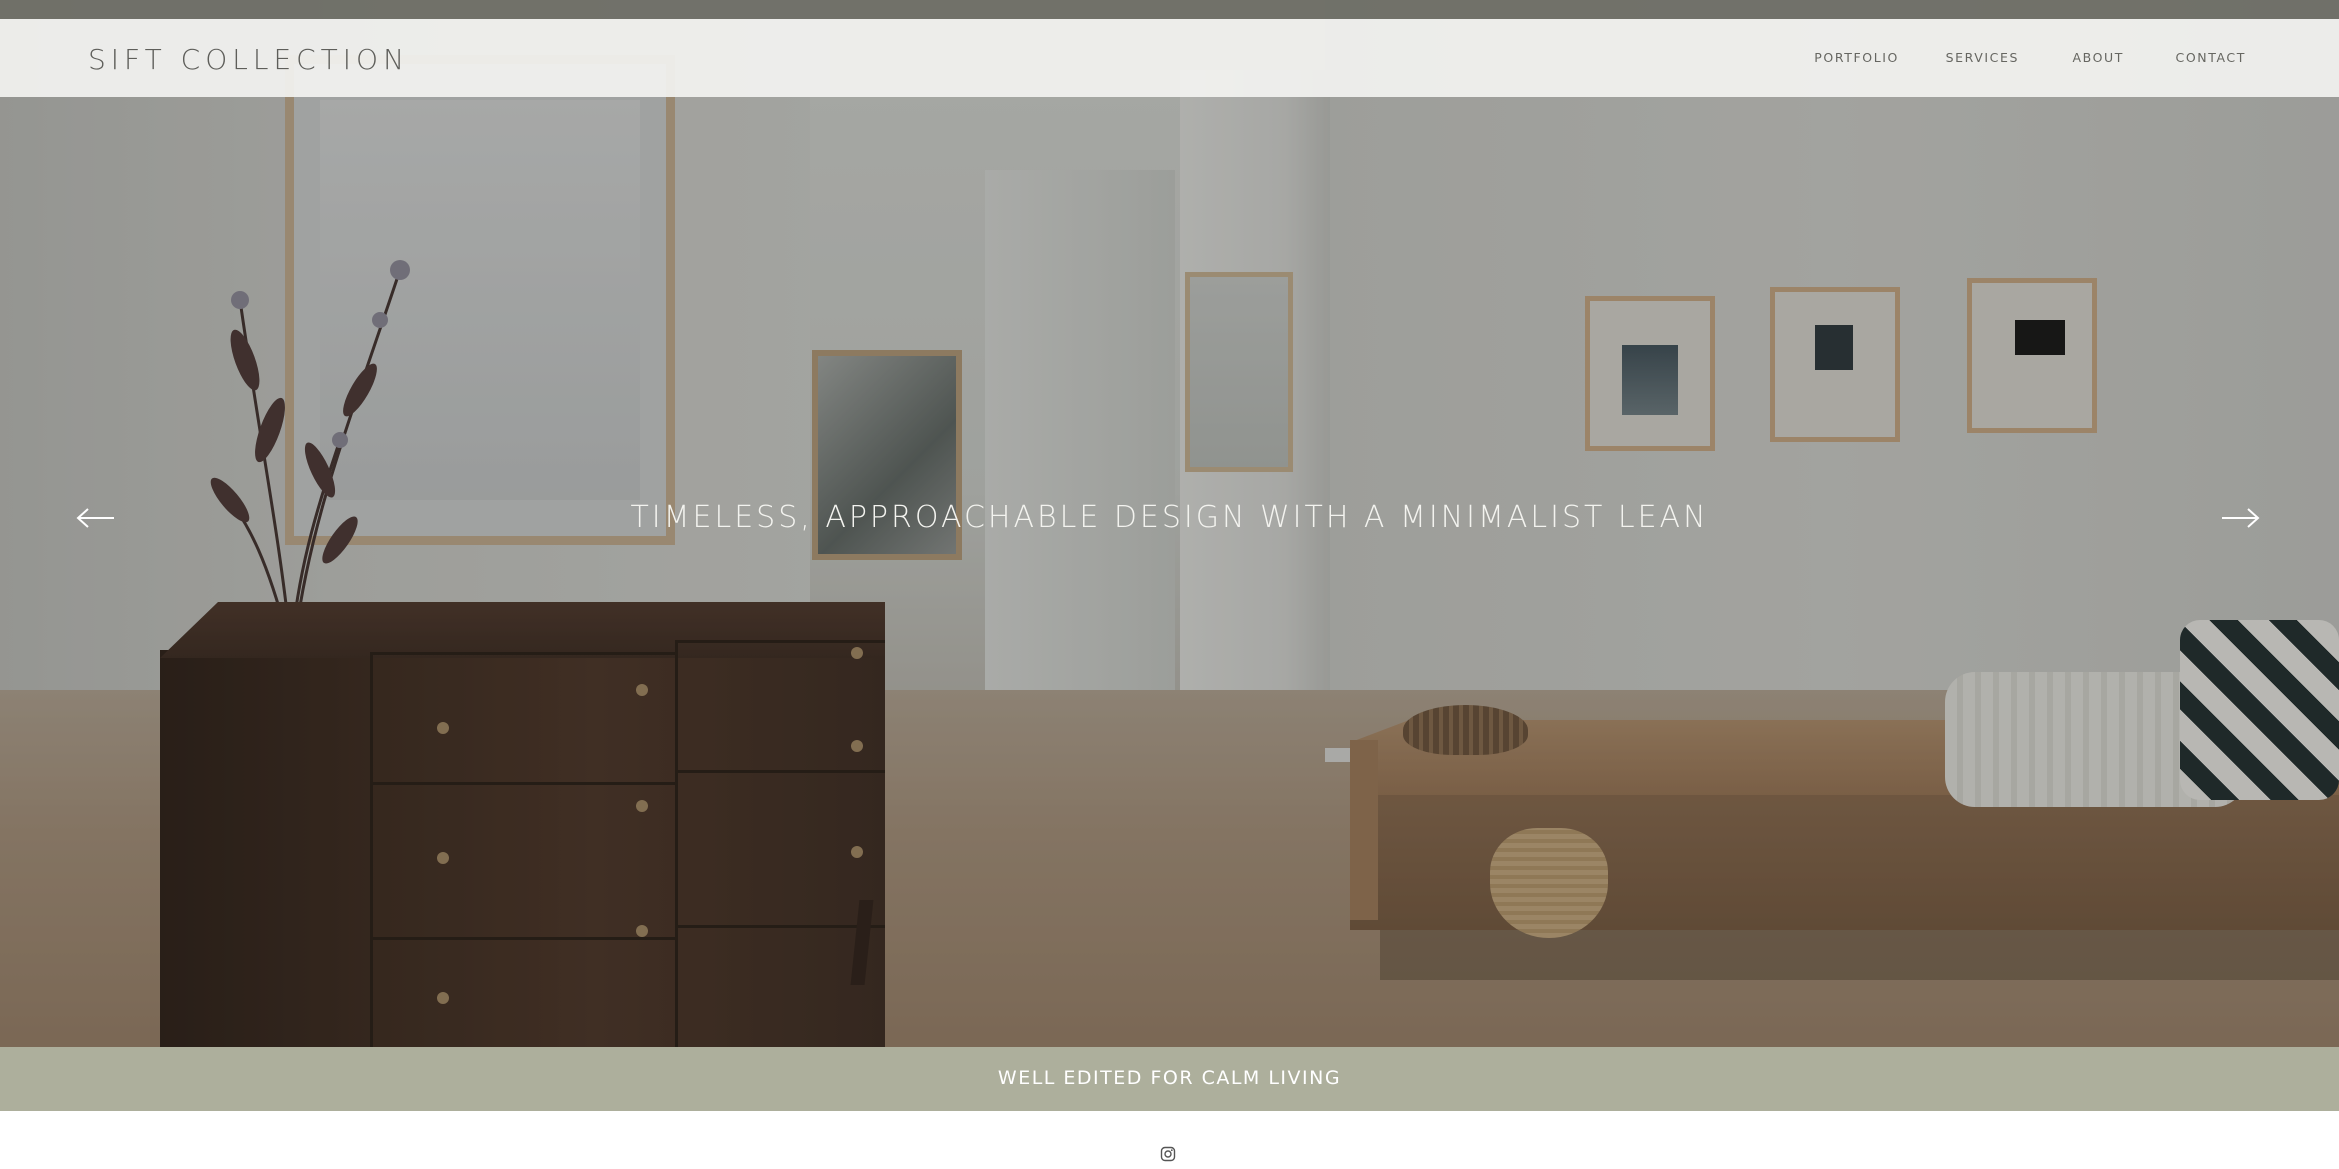 This screenshot has width=2339, height=1169. I want to click on instagram-icon, so click(1168, 1154).